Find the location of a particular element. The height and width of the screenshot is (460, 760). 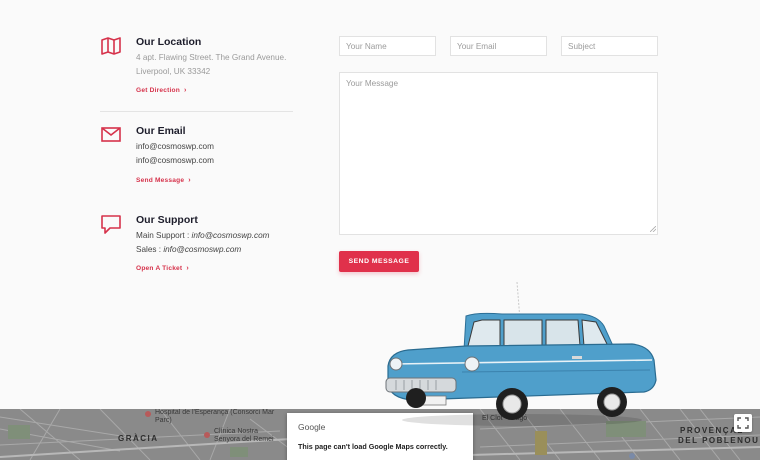

email-line-2: info@cosmoswp.com is located at coordinates (175, 160).